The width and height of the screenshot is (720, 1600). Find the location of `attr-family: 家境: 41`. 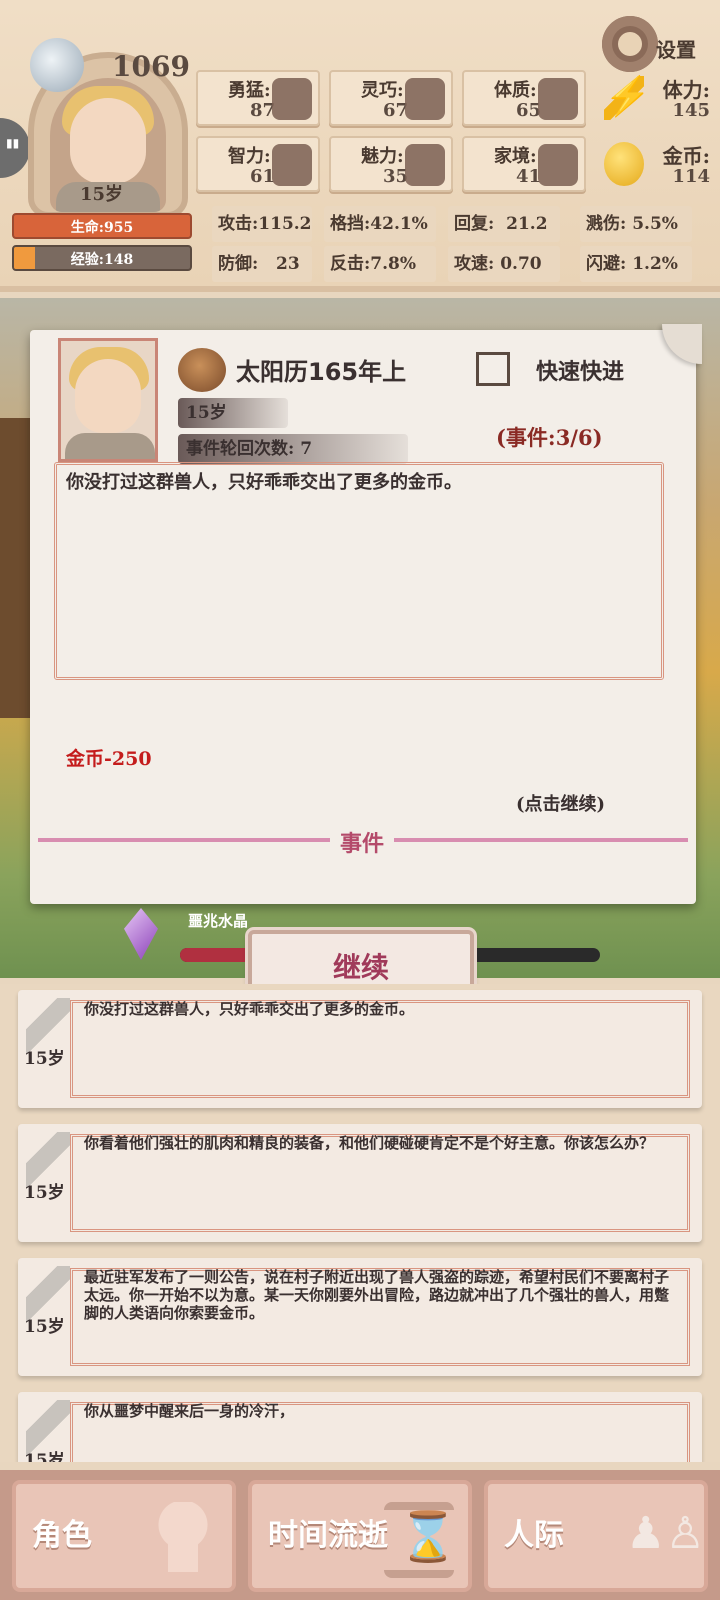

attr-family: 家境: 41 is located at coordinates (524, 164).